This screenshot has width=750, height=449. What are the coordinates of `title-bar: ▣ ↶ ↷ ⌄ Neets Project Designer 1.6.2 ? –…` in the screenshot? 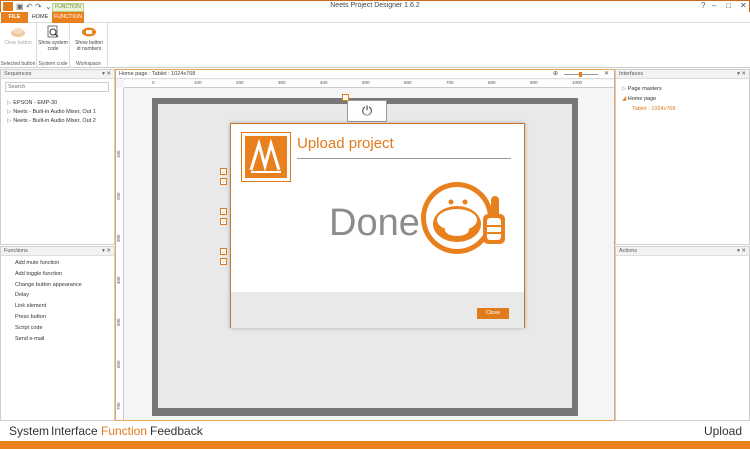 It's located at (375, 6).